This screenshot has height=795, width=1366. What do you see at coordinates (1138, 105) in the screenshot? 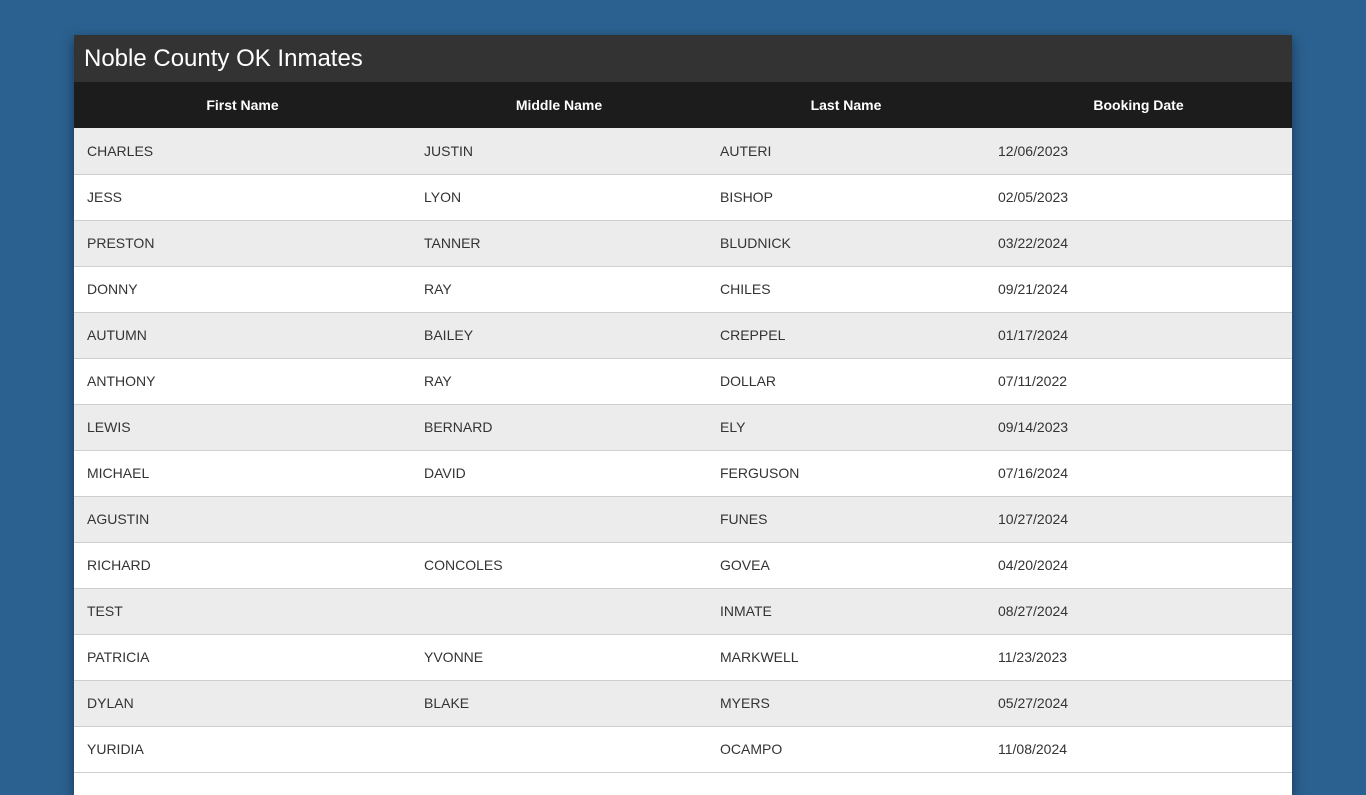
I see `column-header-booking-date: Booking Date` at bounding box center [1138, 105].